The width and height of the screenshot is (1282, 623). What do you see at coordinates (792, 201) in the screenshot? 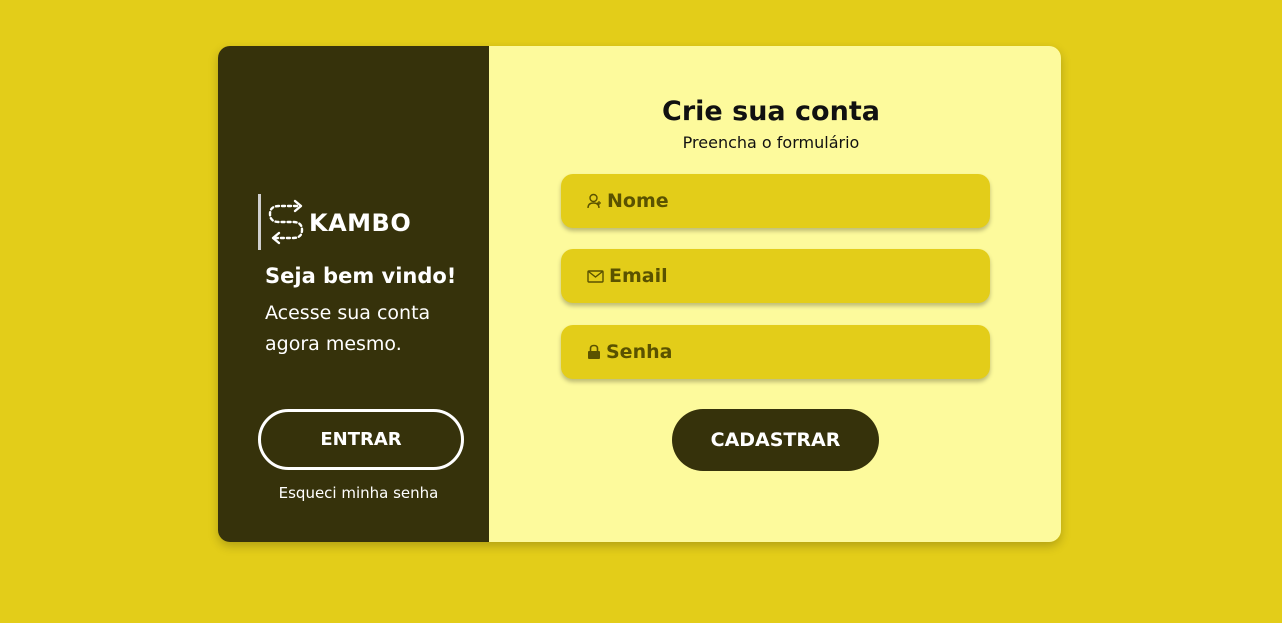
I see `name-input` at bounding box center [792, 201].